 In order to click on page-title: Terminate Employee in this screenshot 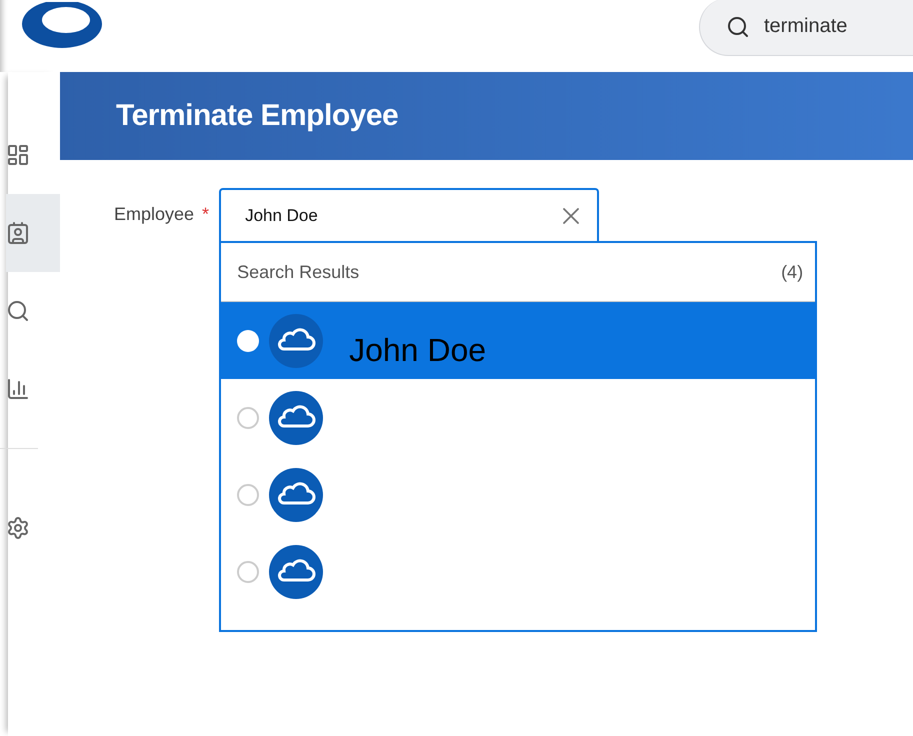, I will do `click(257, 116)`.